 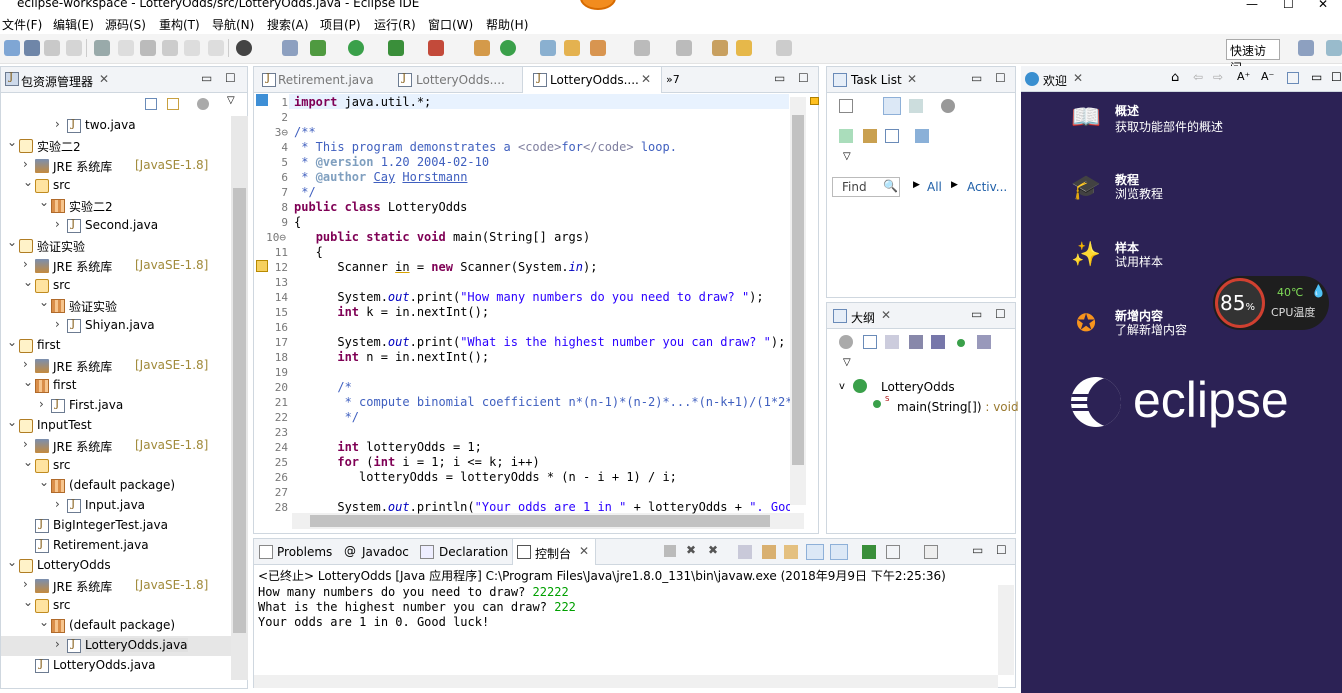 What do you see at coordinates (1127, 110) in the screenshot?
I see `overview-title: 概述` at bounding box center [1127, 110].